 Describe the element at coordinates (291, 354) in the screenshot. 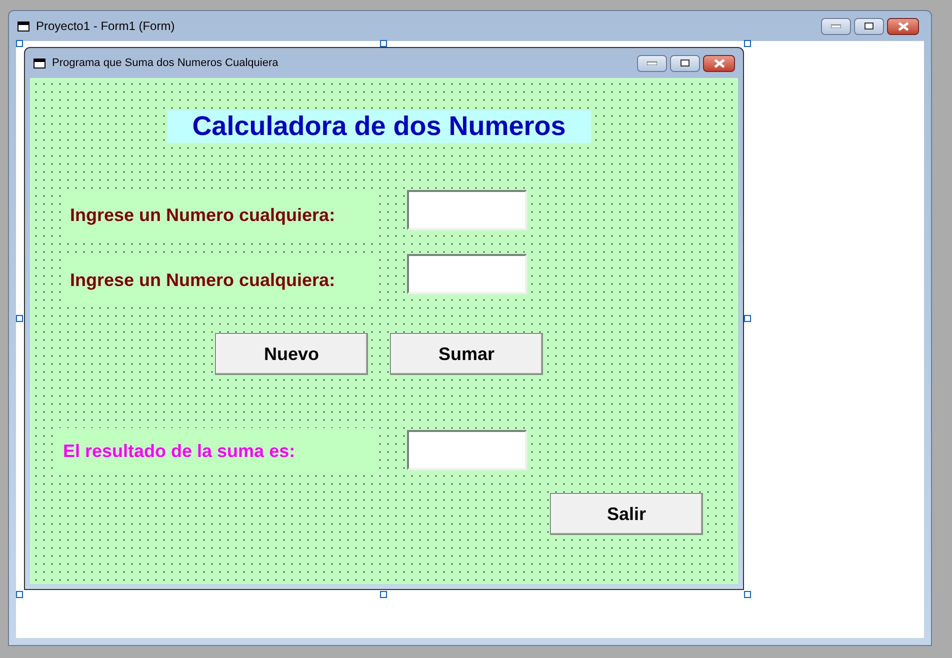

I see `command-button: Nuevo` at that location.